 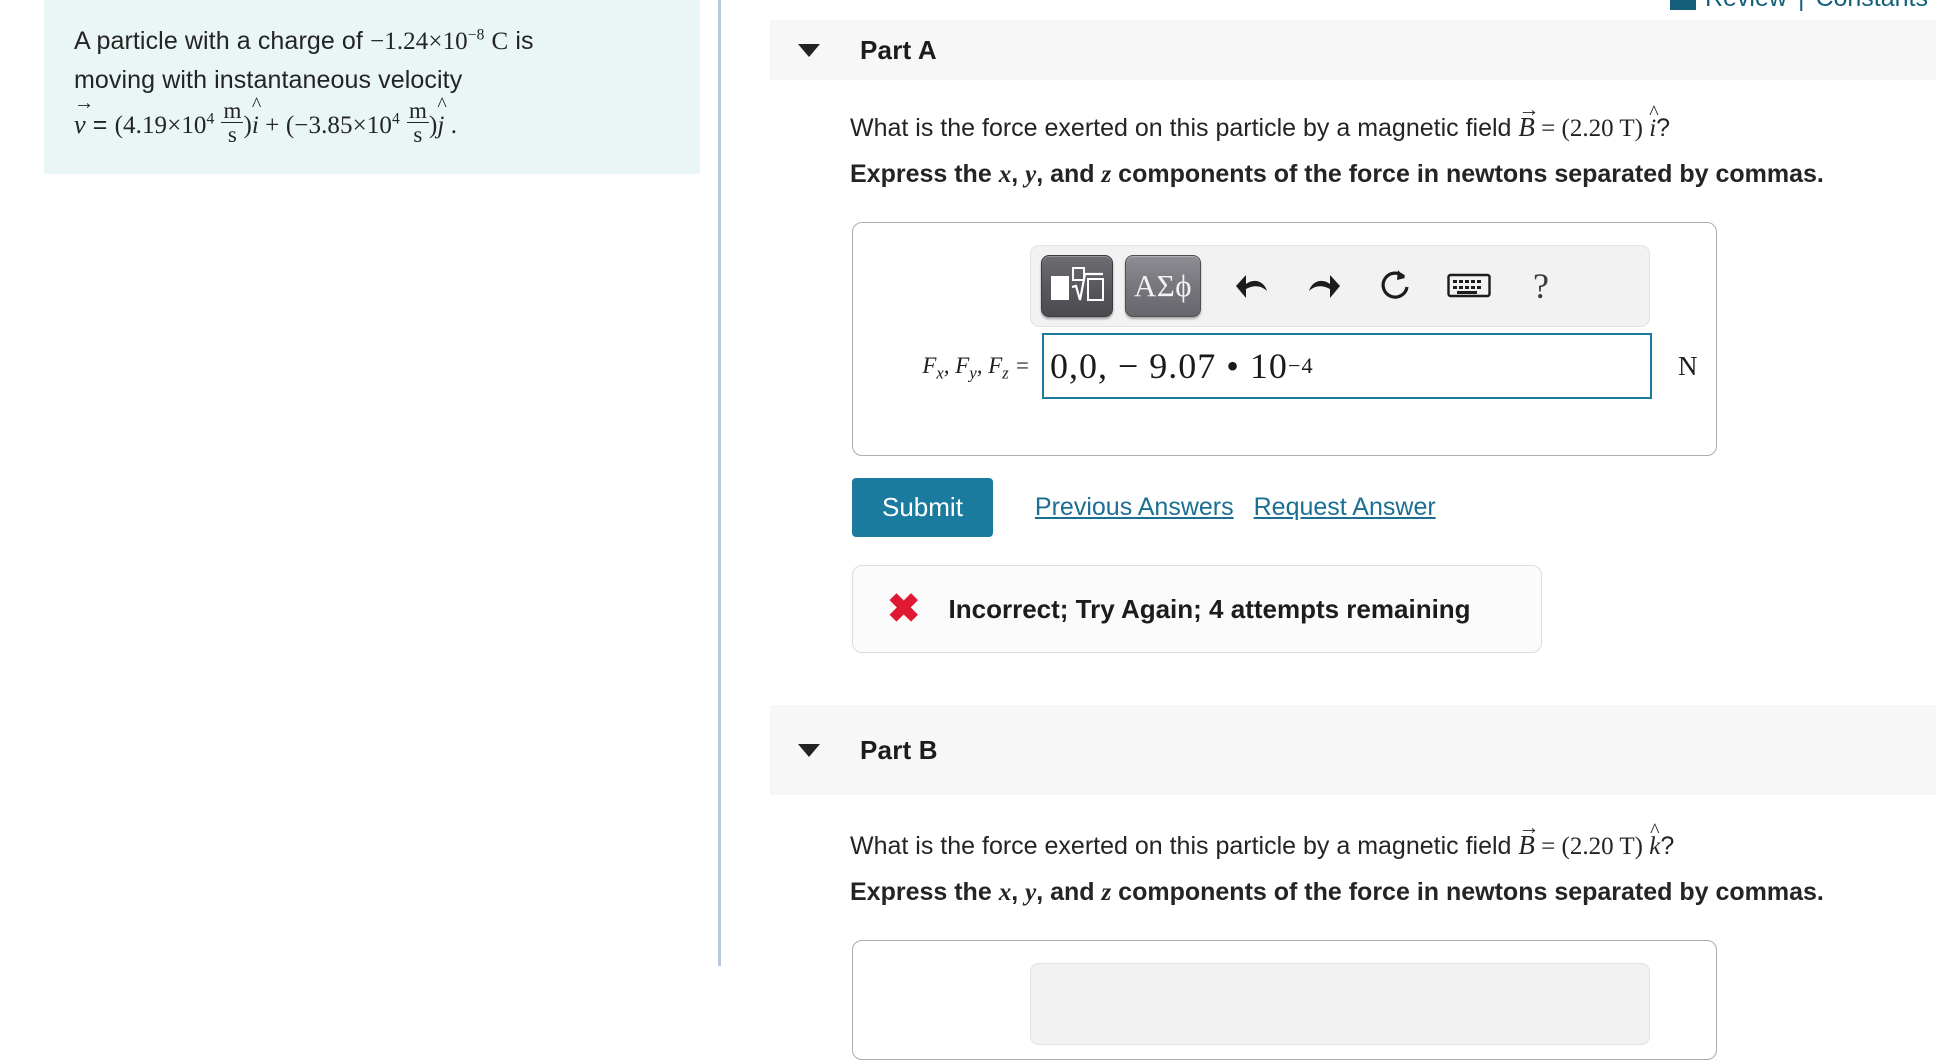 What do you see at coordinates (1529, 837) in the screenshot?
I see `magnetic-field-vector-b: → B` at bounding box center [1529, 837].